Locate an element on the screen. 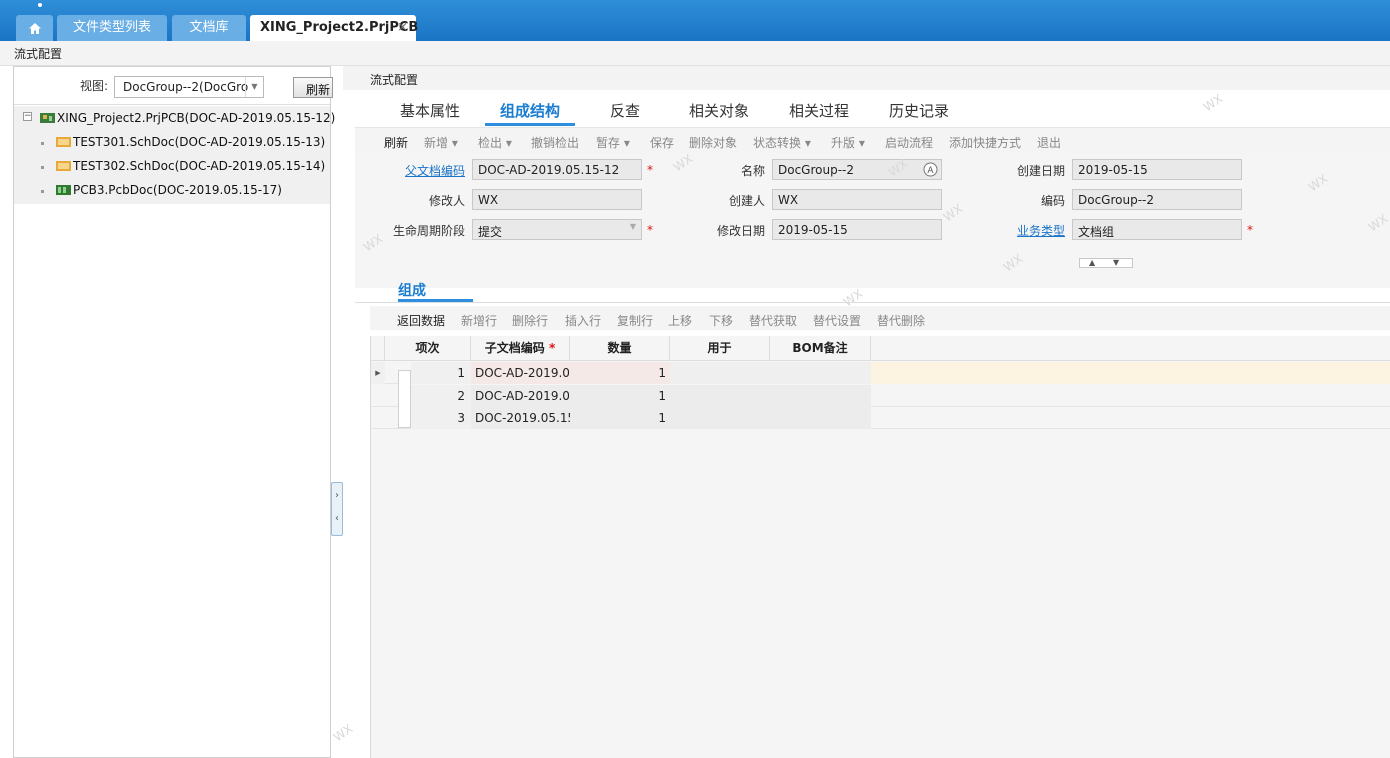 The height and width of the screenshot is (758, 1390). view-row: 视图: DocGroup--2(DocGro ▼ 刷新 is located at coordinates (173, 86).